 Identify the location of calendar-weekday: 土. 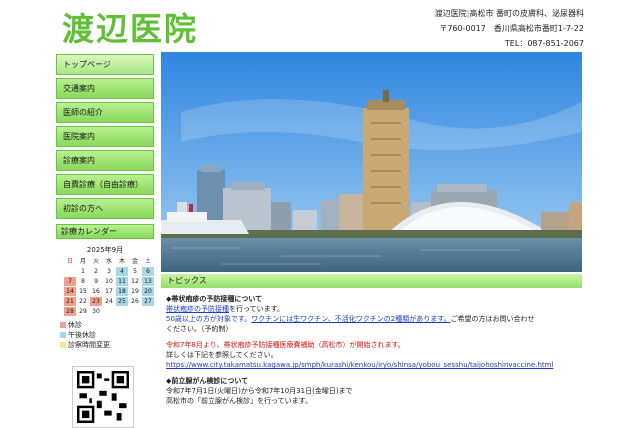
(147, 261).